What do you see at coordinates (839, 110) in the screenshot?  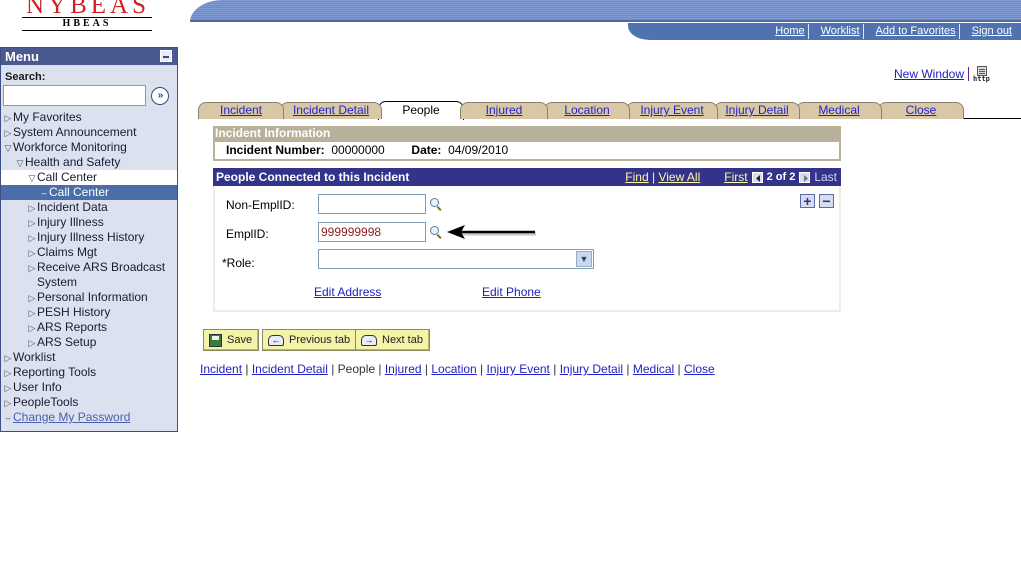 I see `tab-medical: Medical` at bounding box center [839, 110].